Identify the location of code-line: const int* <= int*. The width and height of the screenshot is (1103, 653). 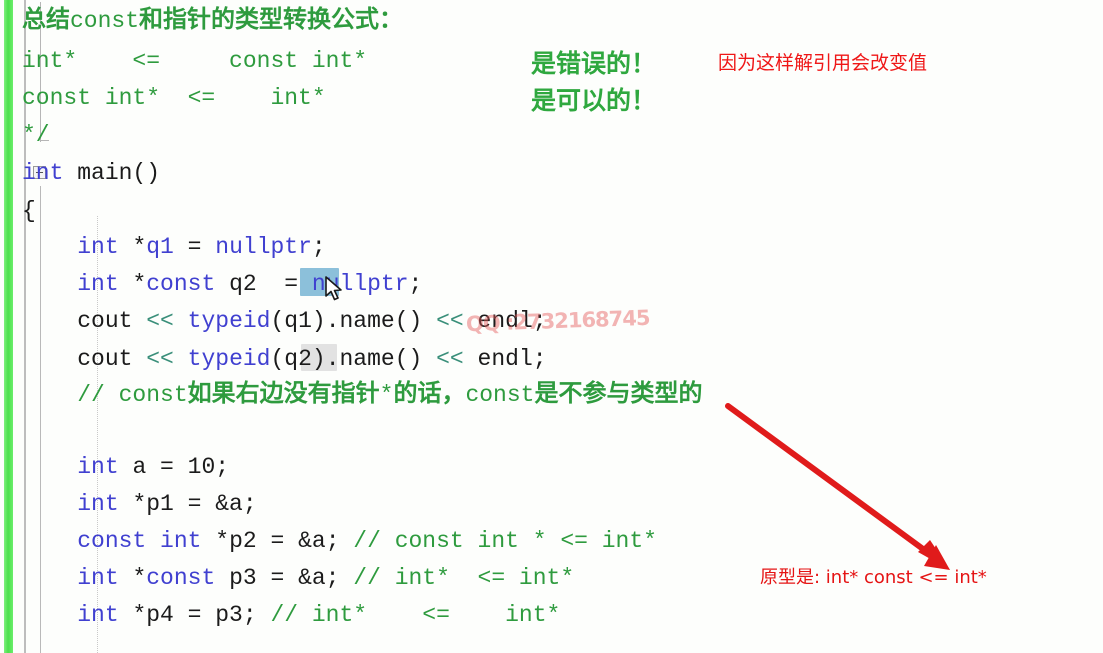
(174, 98).